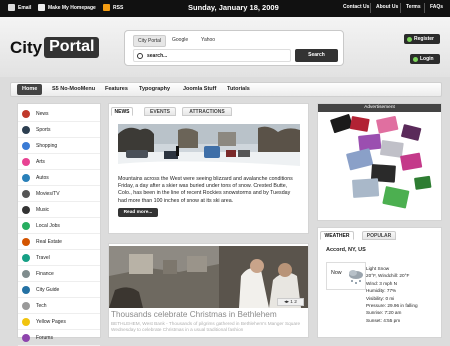 The width and height of the screenshot is (450, 346). Describe the element at coordinates (59, 258) in the screenshot. I see `sidebar-item-travel: Travel` at that location.